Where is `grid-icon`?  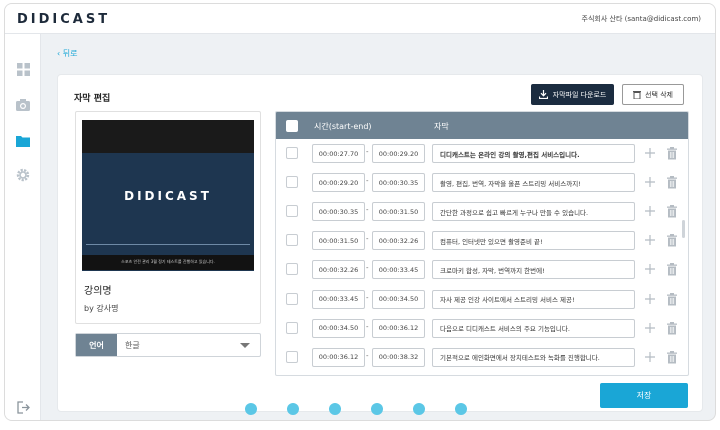 grid-icon is located at coordinates (23, 69).